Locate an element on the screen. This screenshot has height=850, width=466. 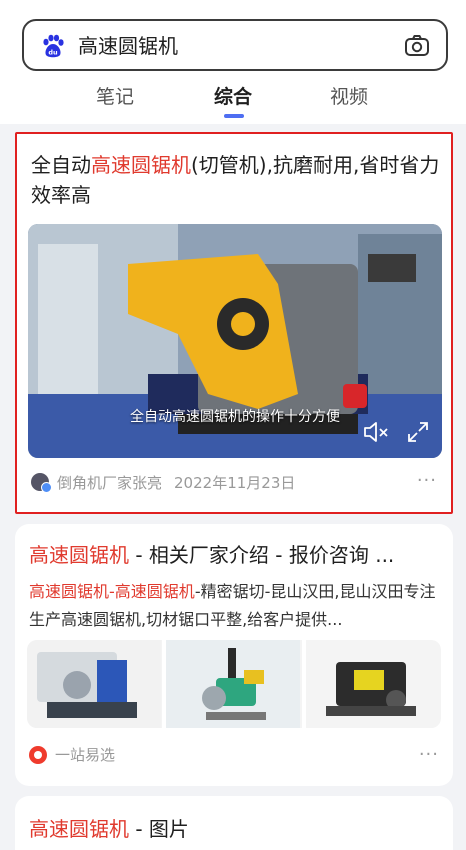
post-date: 2022年11月23日 is located at coordinates (235, 482).